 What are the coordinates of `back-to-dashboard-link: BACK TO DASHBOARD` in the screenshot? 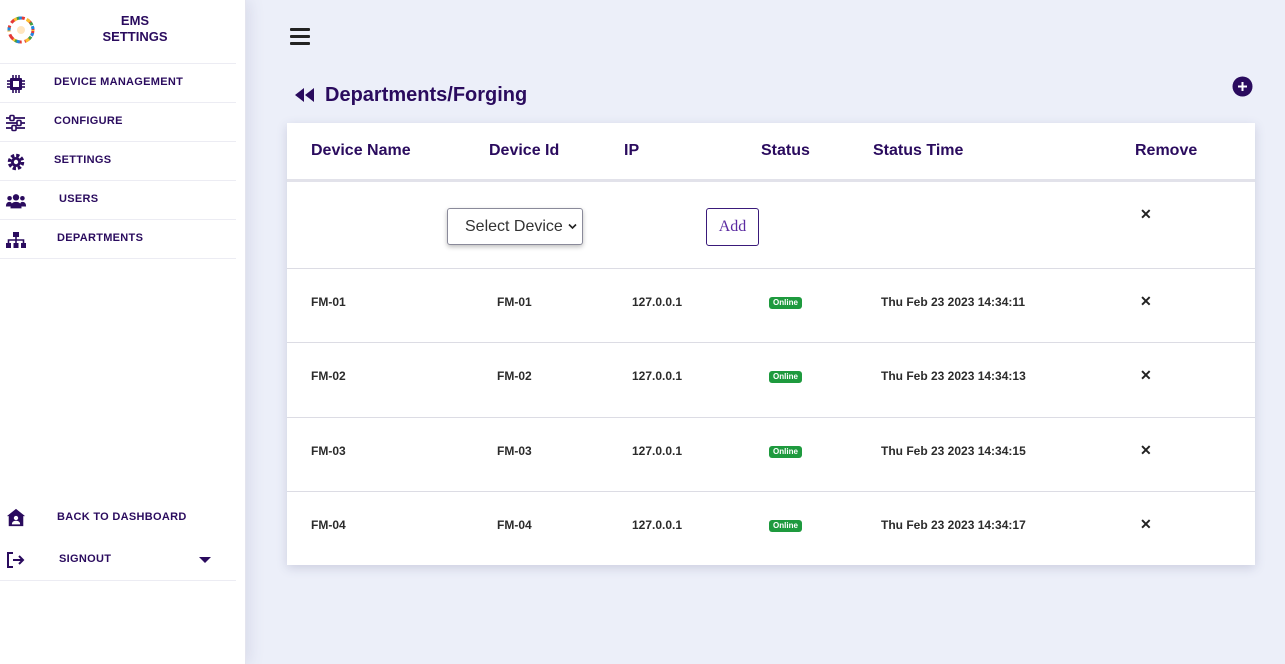 It's located at (118, 518).